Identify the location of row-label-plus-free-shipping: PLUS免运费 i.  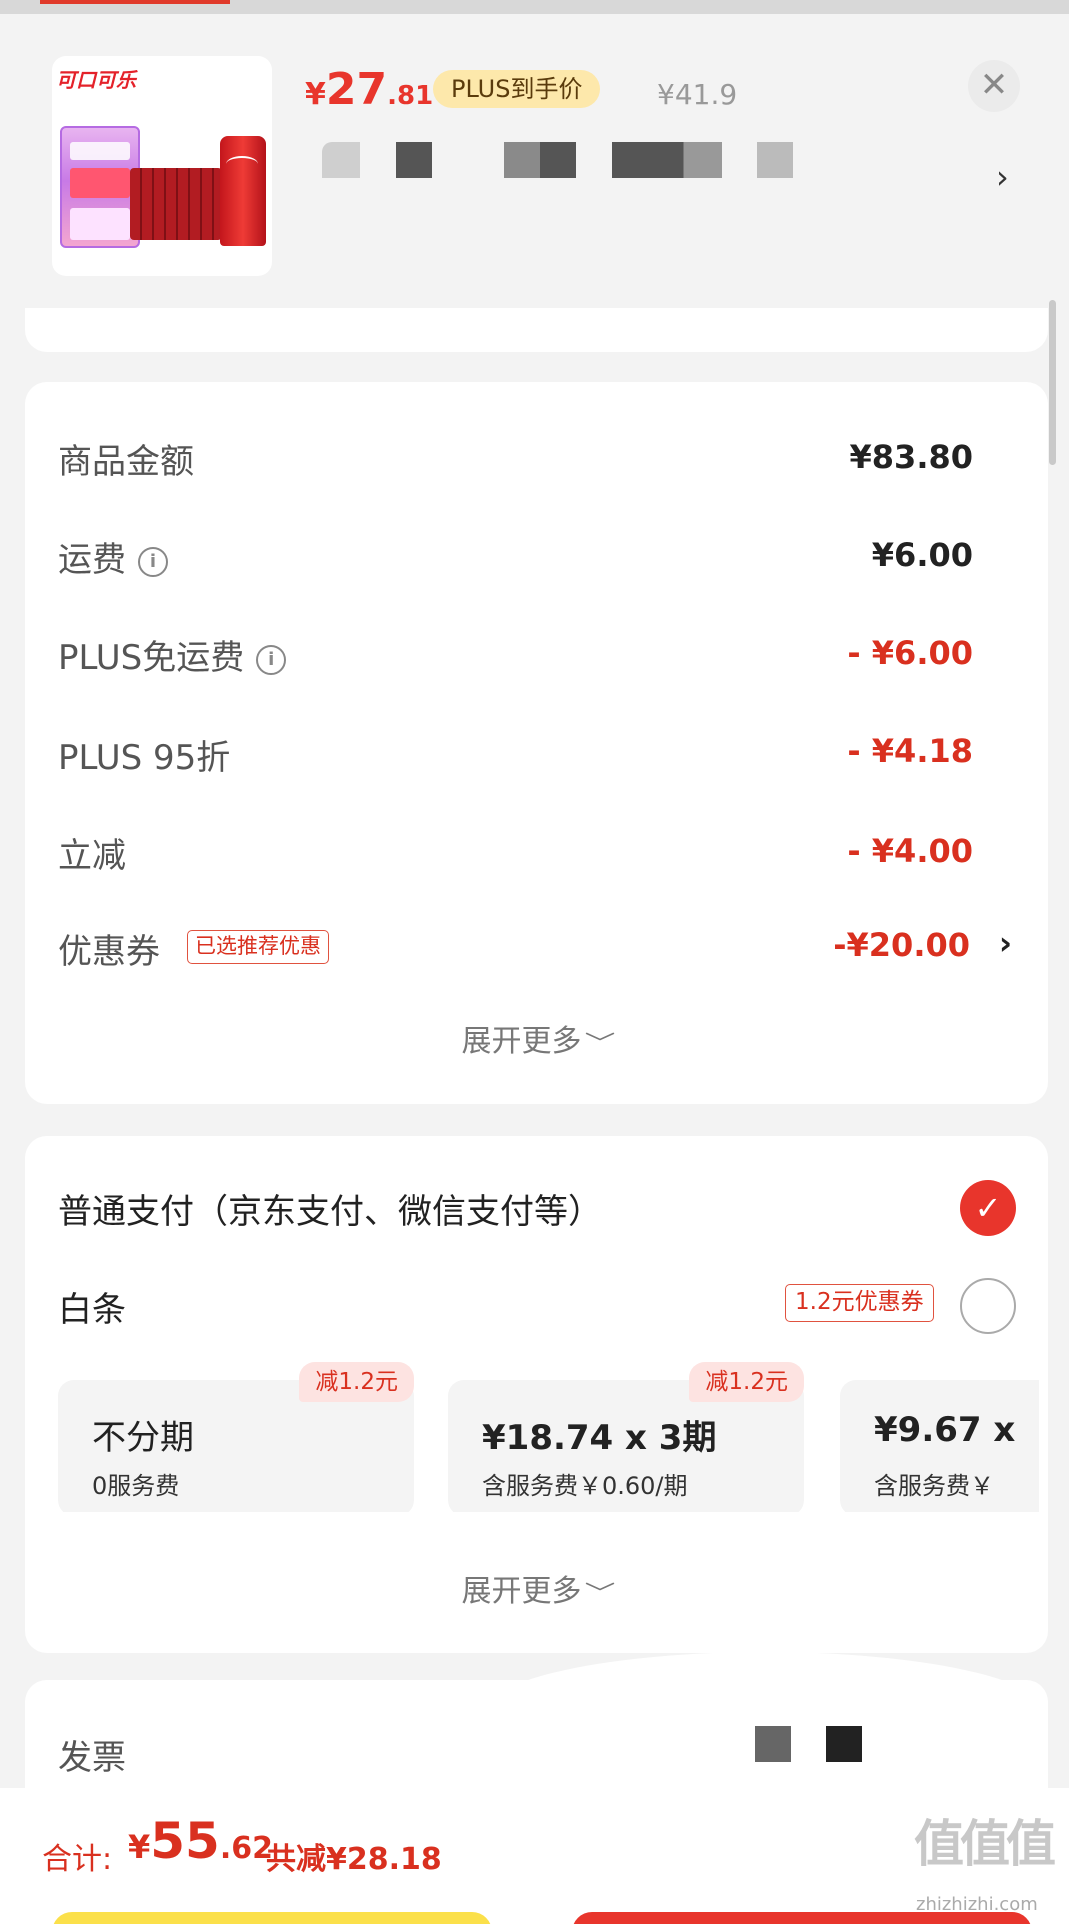
(172, 654).